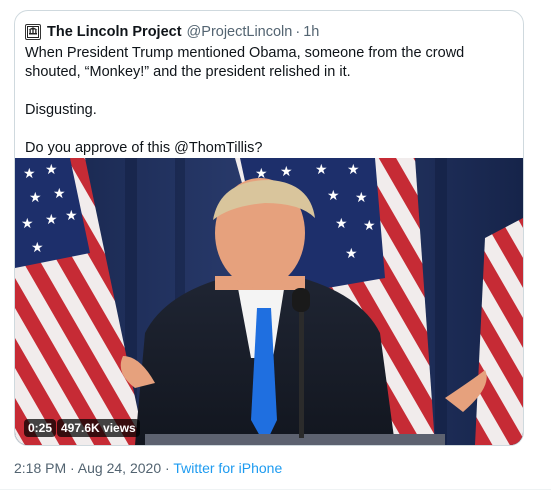 This screenshot has width=551, height=497. I want to click on tweet-timestamp: 1h, so click(311, 32).